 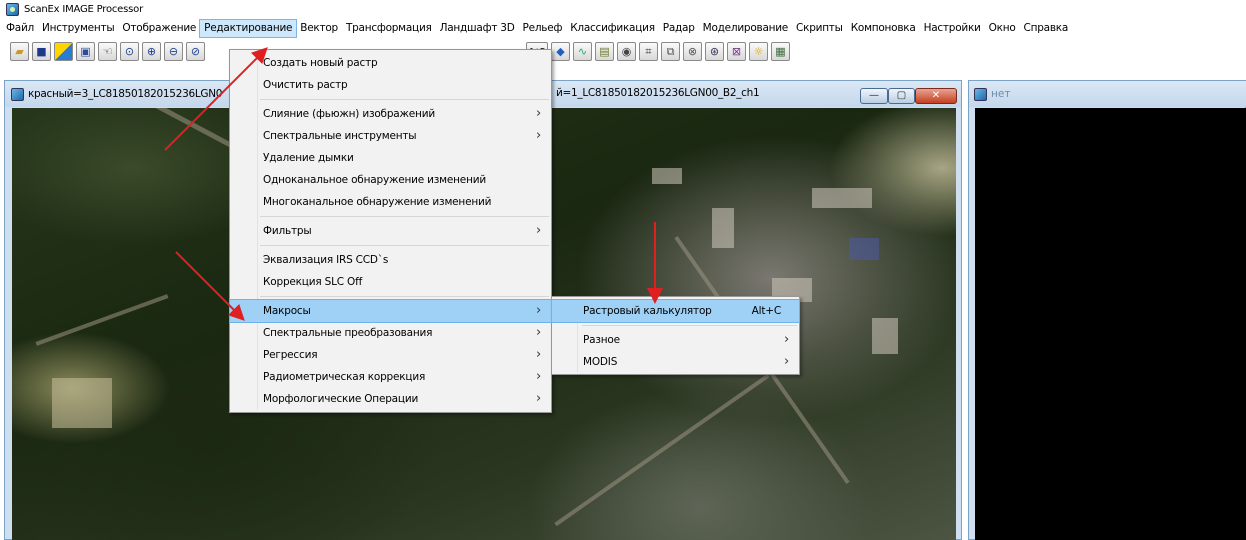 What do you see at coordinates (670, 51) in the screenshot?
I see `layers-icon: ⧉` at bounding box center [670, 51].